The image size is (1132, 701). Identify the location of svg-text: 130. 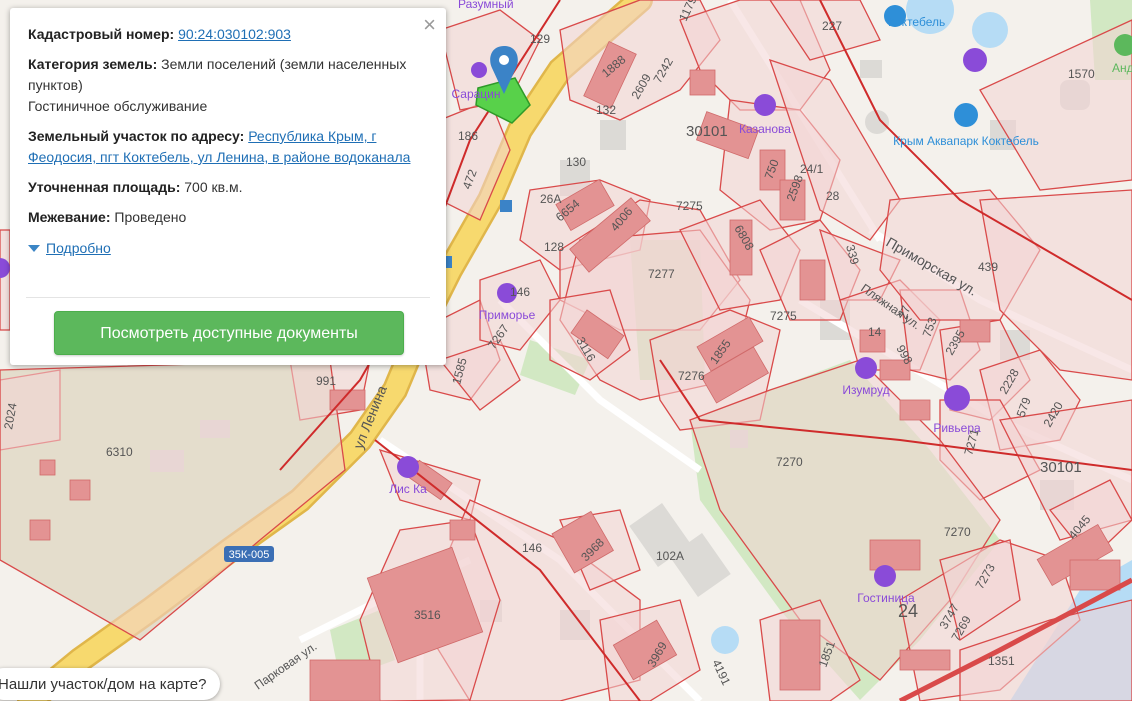
(576, 162).